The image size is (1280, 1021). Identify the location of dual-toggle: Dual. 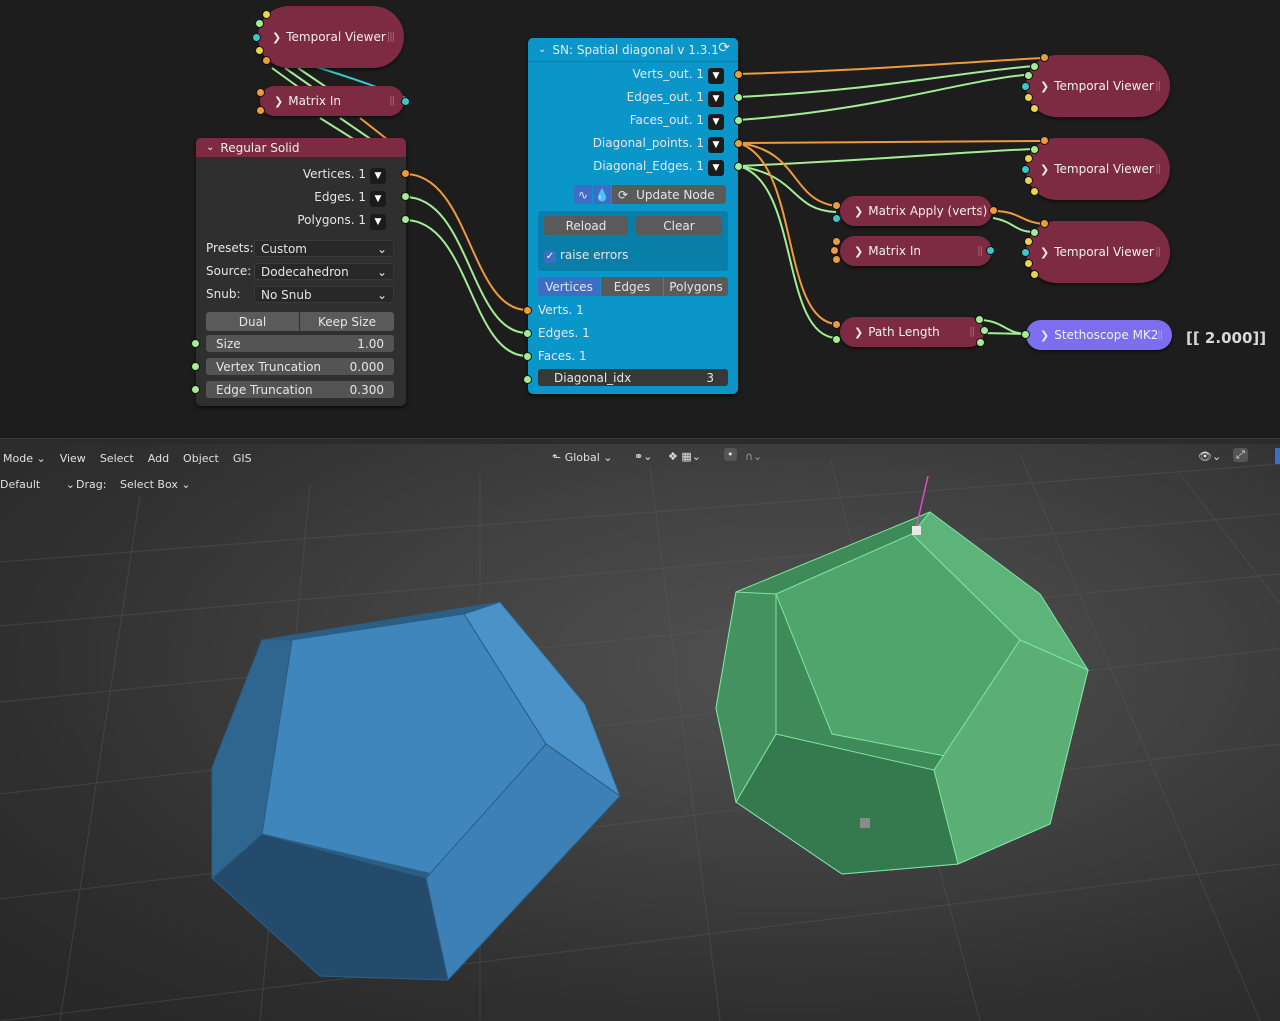
(252, 321).